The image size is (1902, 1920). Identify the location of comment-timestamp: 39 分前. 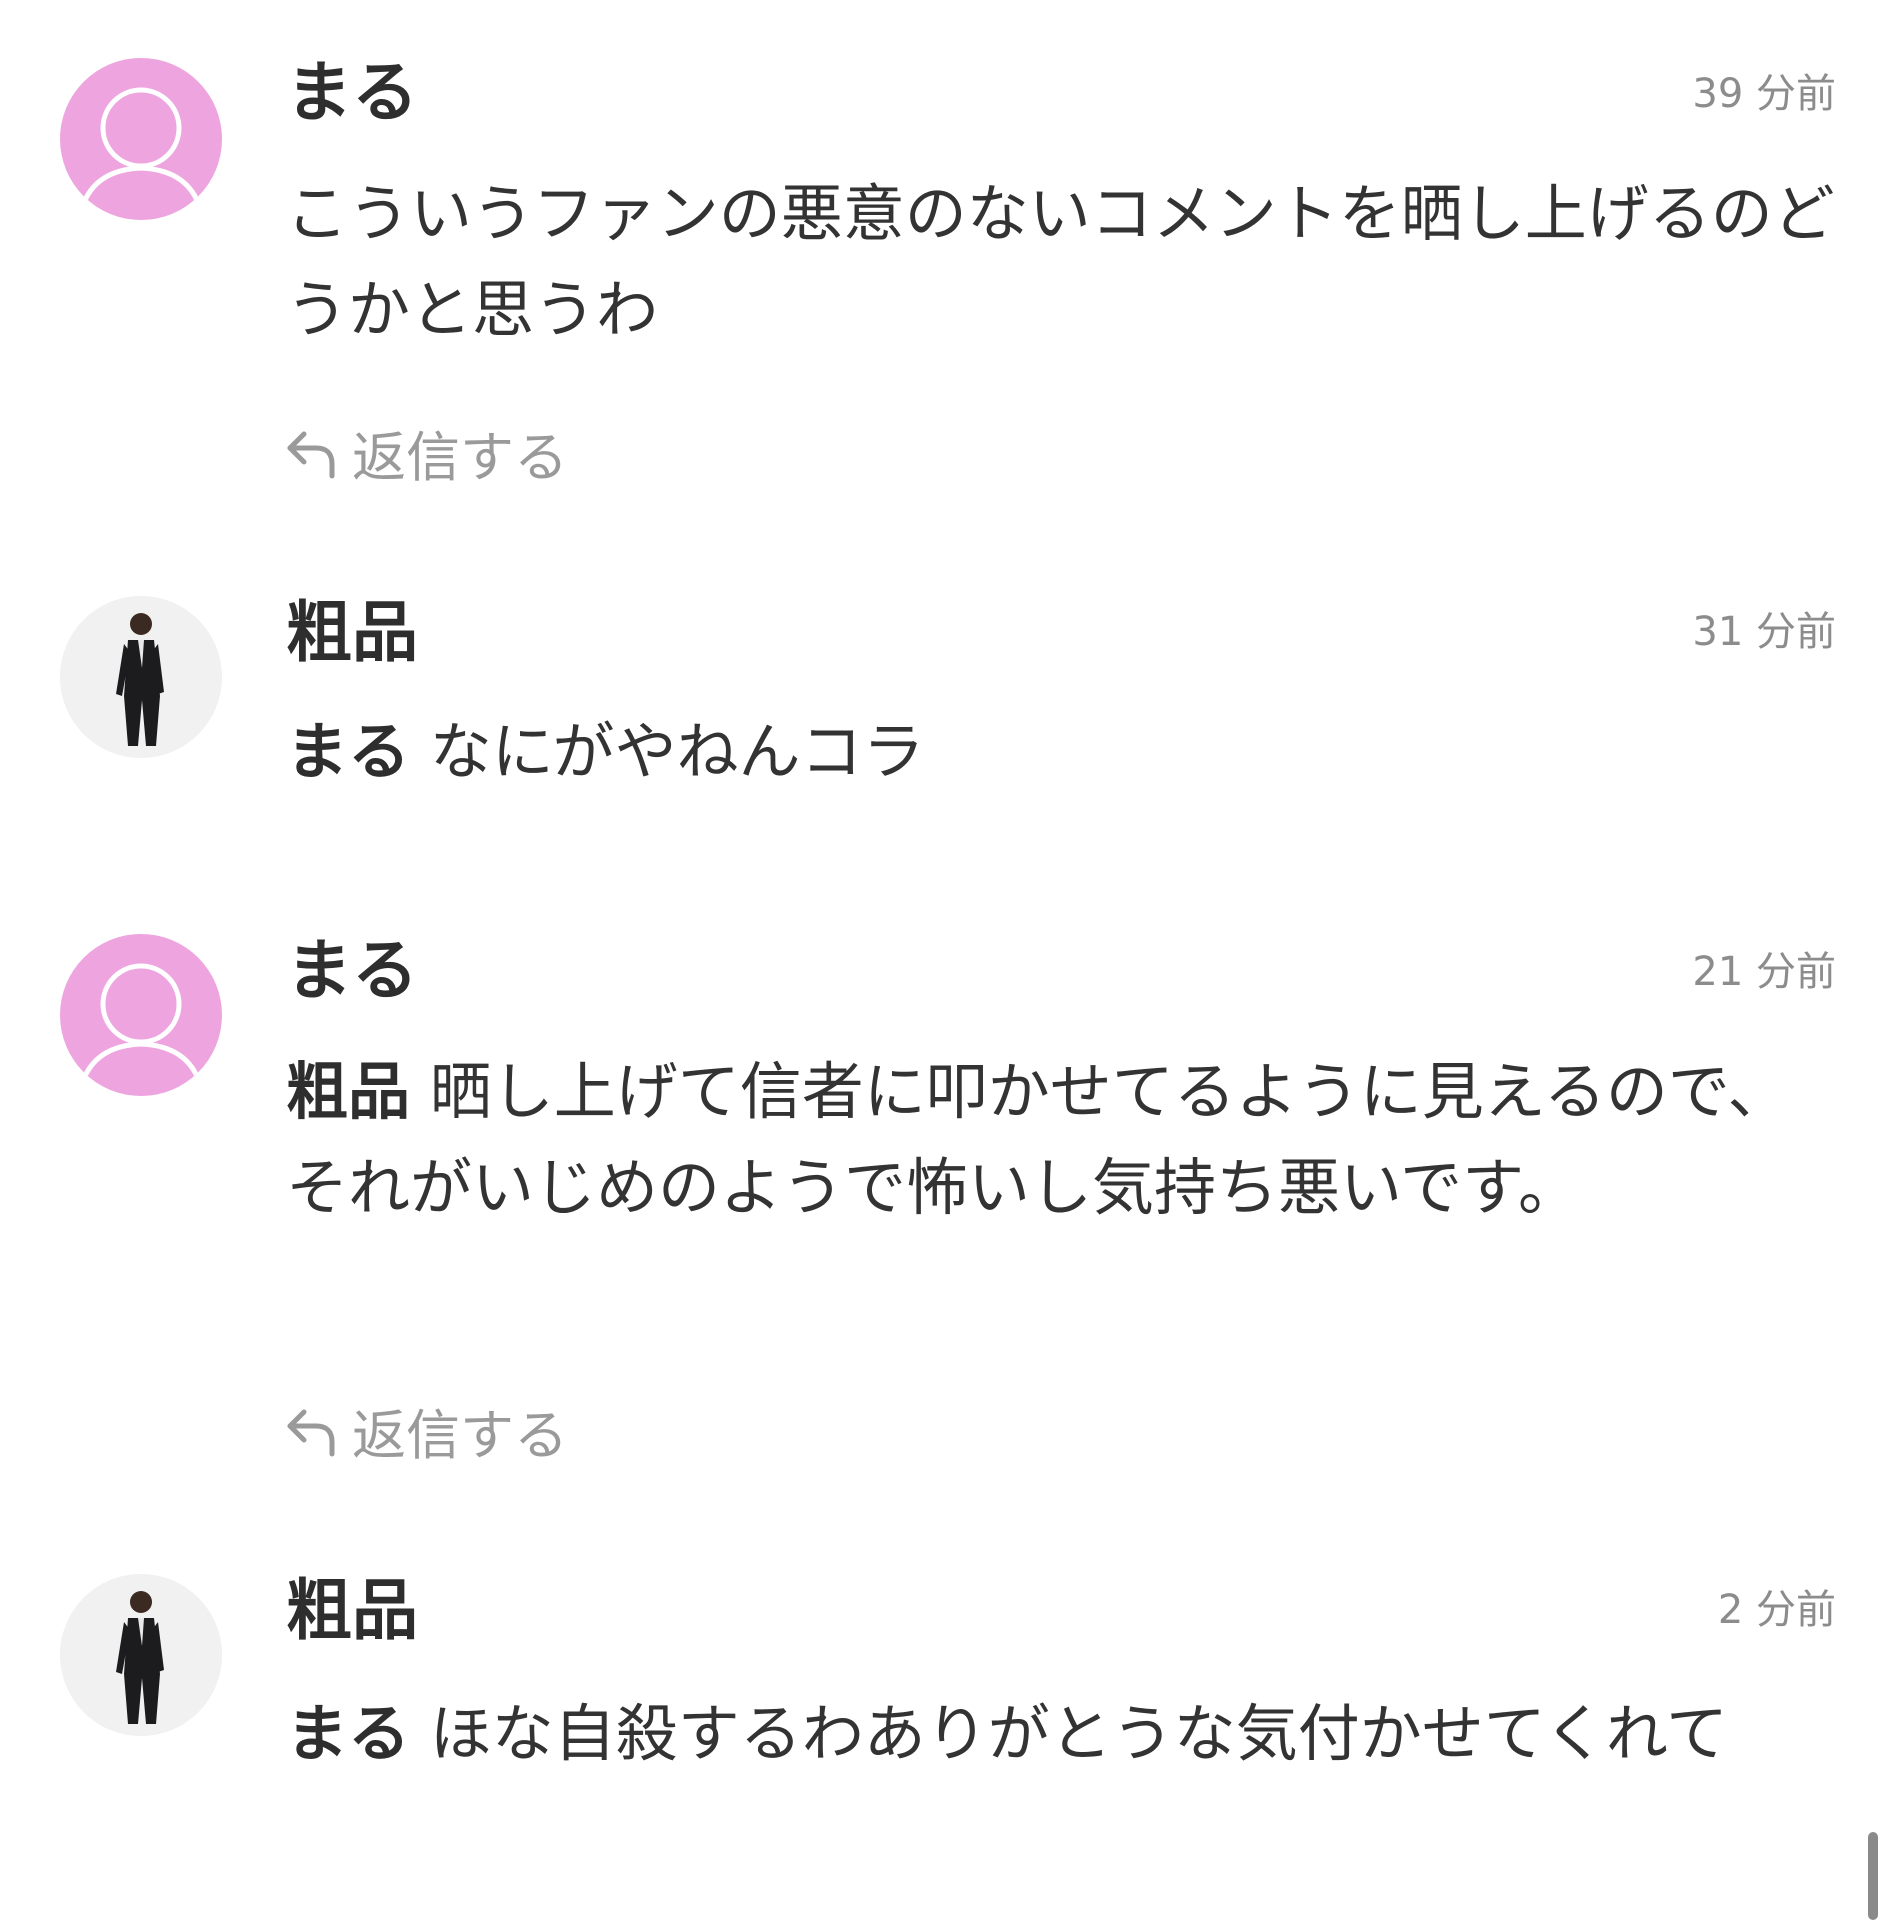
(1764, 94).